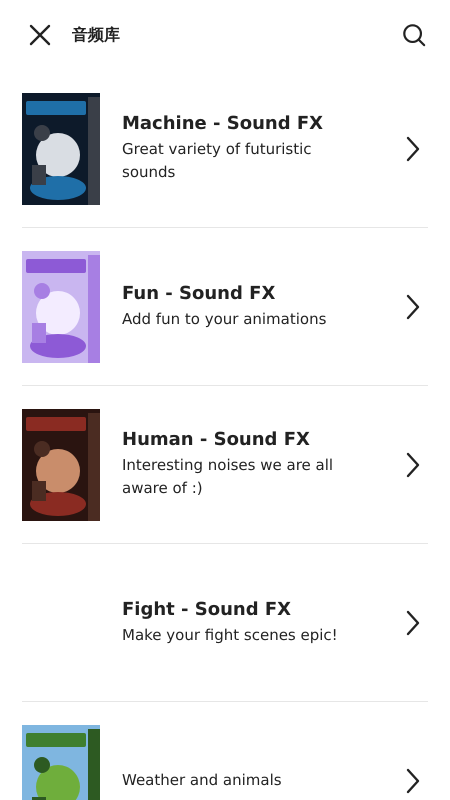 This screenshot has width=450, height=800. Describe the element at coordinates (225, 319) in the screenshot. I see `item-description: Add fun to your animations` at that location.